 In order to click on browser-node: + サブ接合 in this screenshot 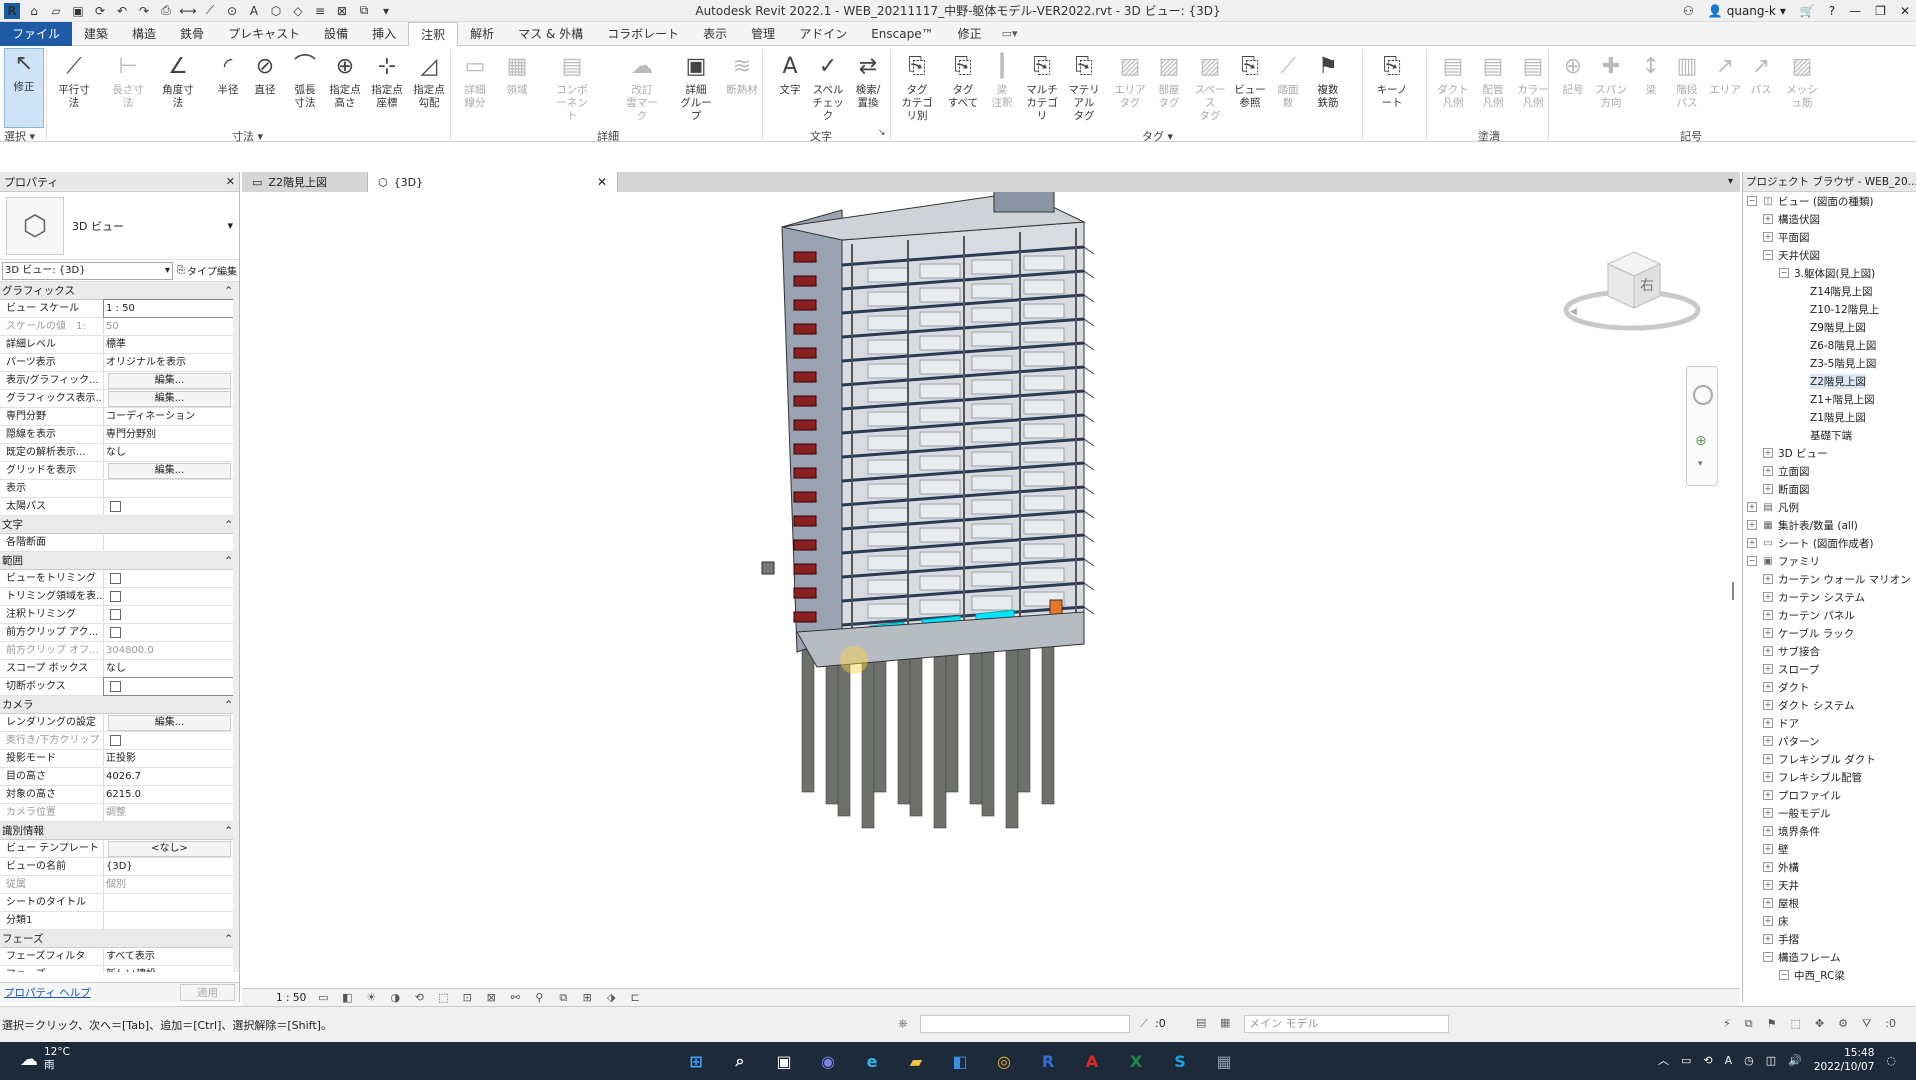, I will do `click(1829, 651)`.